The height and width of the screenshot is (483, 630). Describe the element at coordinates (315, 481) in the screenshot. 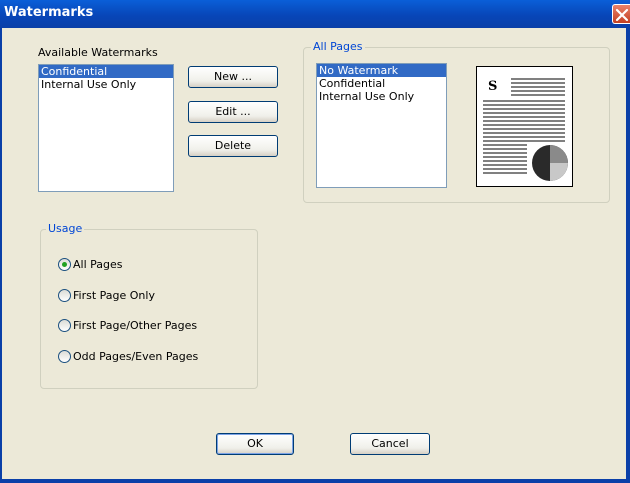

I see `window-border-bottom` at that location.